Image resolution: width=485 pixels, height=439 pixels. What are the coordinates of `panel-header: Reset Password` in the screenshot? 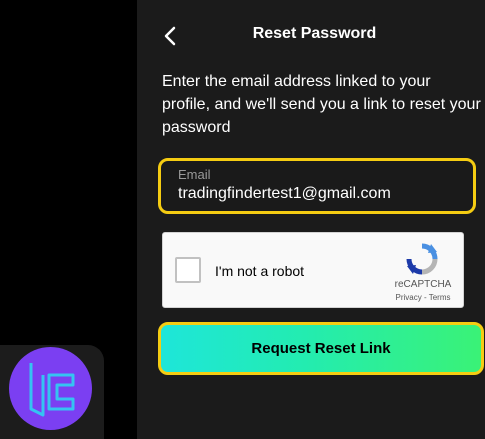 It's located at (311, 33).